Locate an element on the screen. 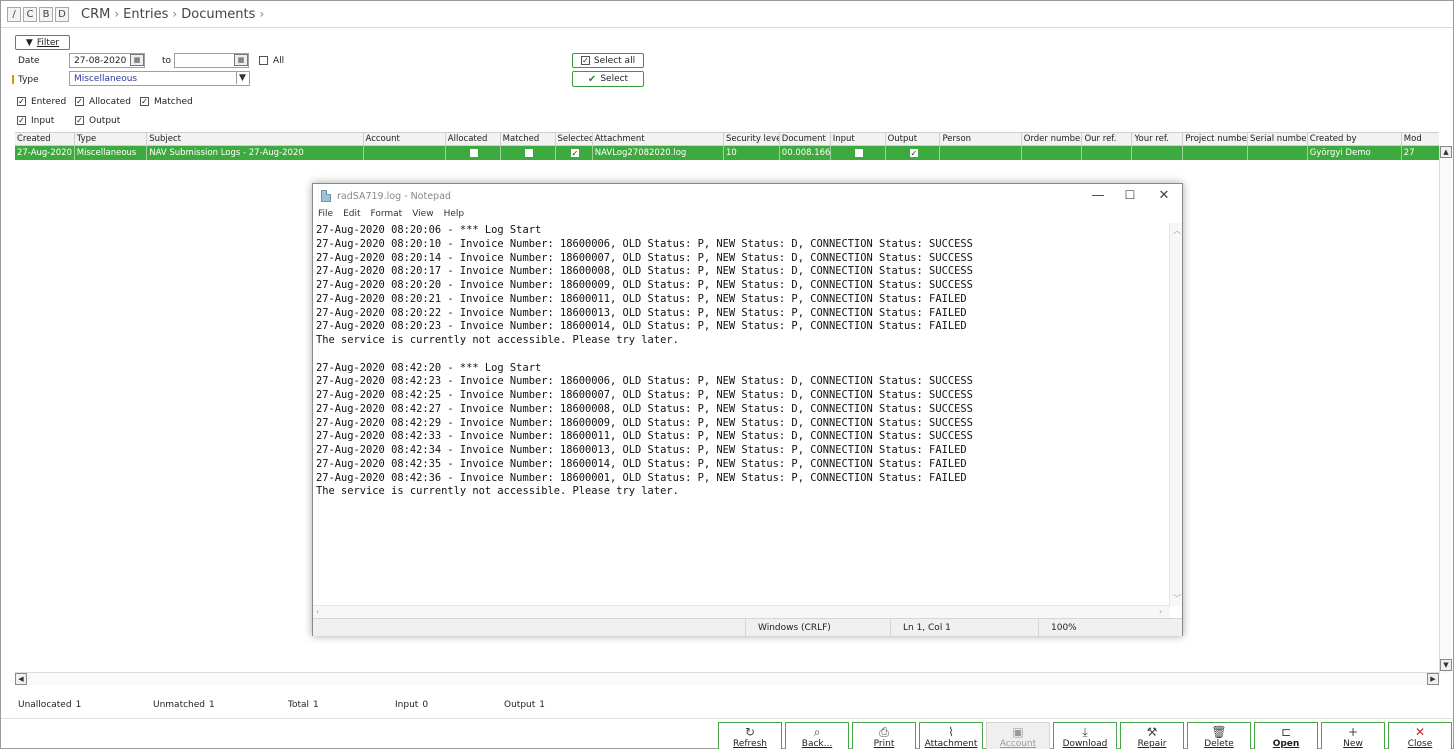 This screenshot has width=1454, height=749. notepad-vertical-scrollbar: ︿ ﹀ is located at coordinates (1175, 414).